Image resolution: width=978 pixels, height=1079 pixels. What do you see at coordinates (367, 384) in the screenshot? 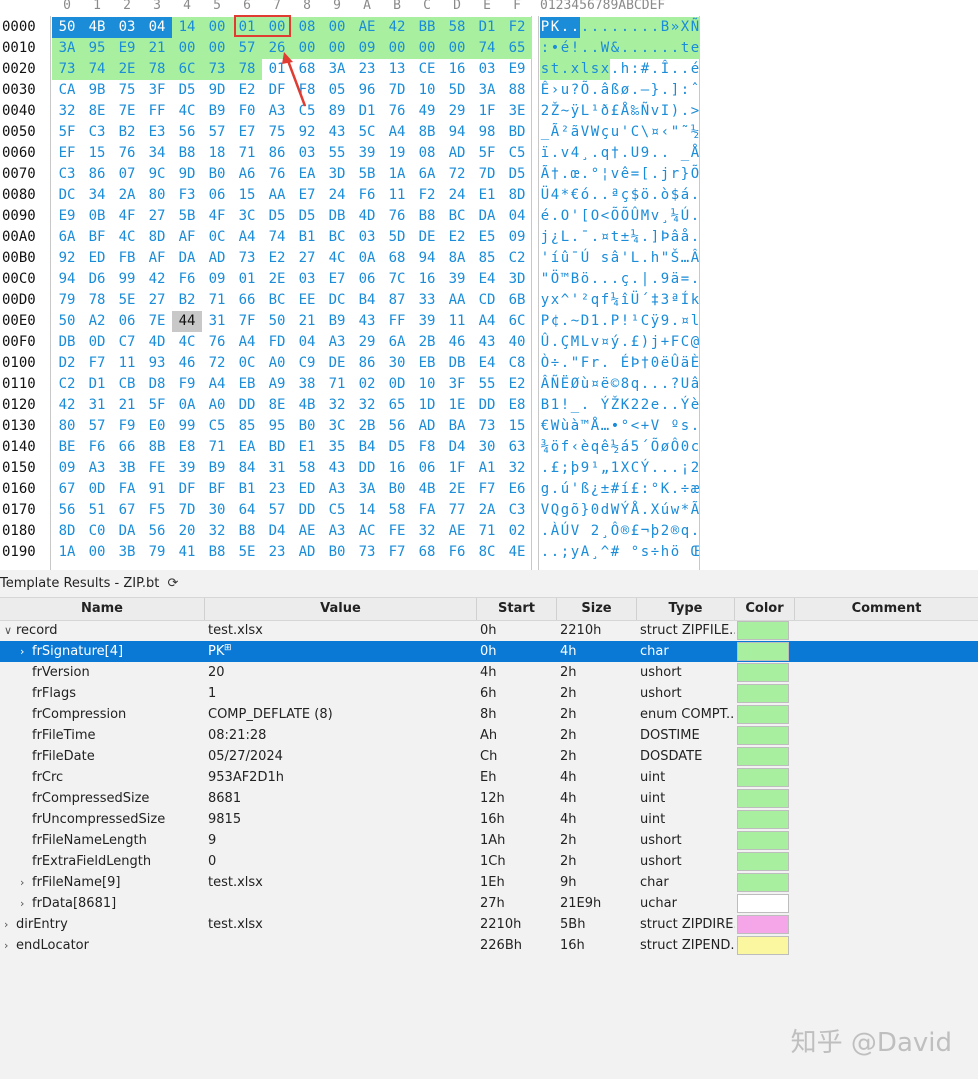
I see `hex-byte-cell: 02` at bounding box center [367, 384].